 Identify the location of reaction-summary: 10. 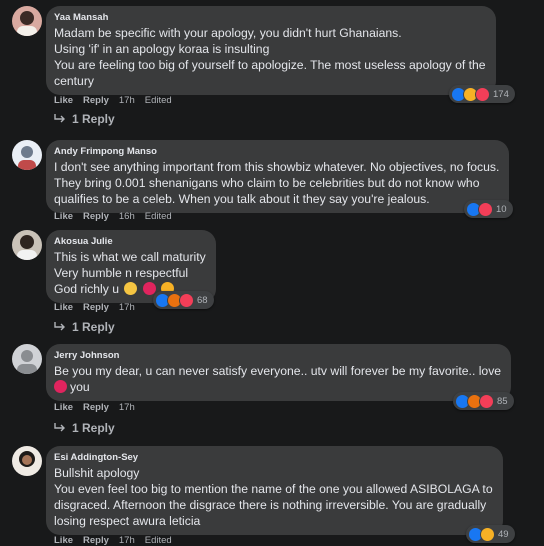
(488, 209).